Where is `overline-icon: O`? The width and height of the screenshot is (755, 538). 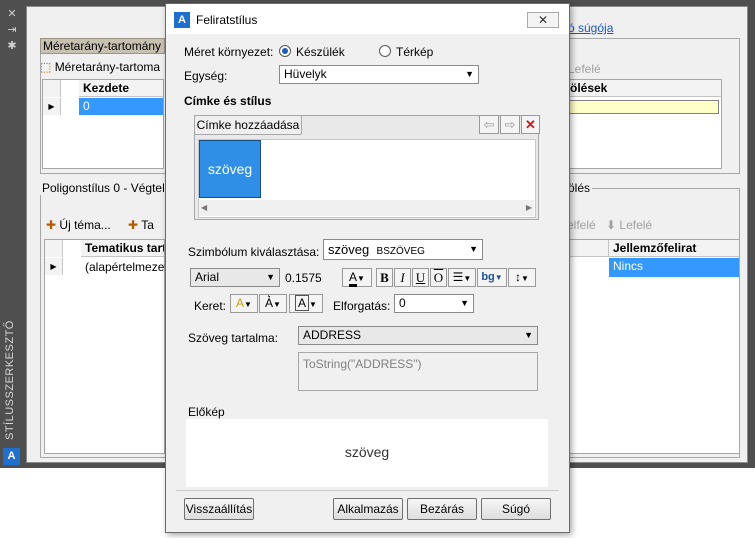 overline-icon: O is located at coordinates (438, 277).